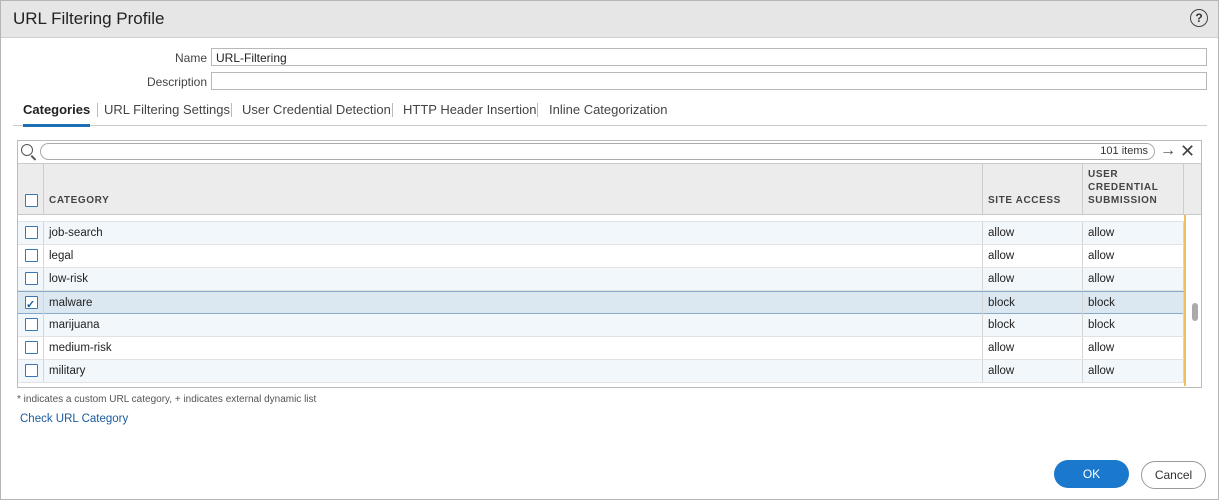  Describe the element at coordinates (167, 113) in the screenshot. I see `tab-url-filtering-settings: URL Filtering Settings` at that location.